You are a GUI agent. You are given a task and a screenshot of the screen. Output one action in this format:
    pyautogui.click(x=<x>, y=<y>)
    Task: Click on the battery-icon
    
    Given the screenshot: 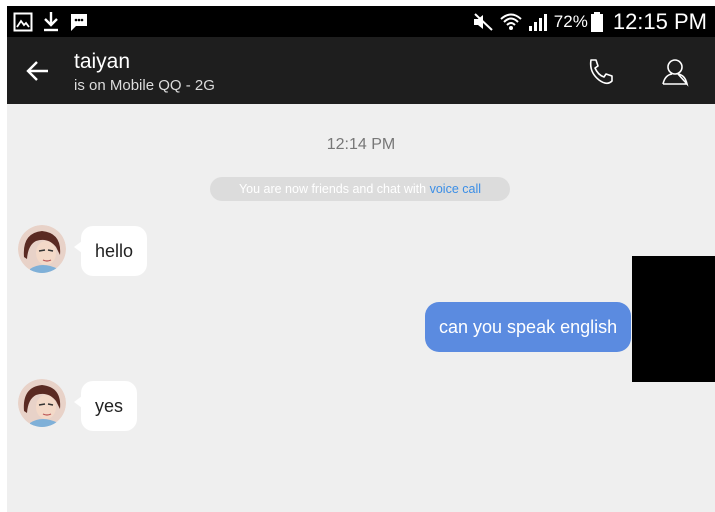 What is the action you would take?
    pyautogui.click(x=596, y=21)
    